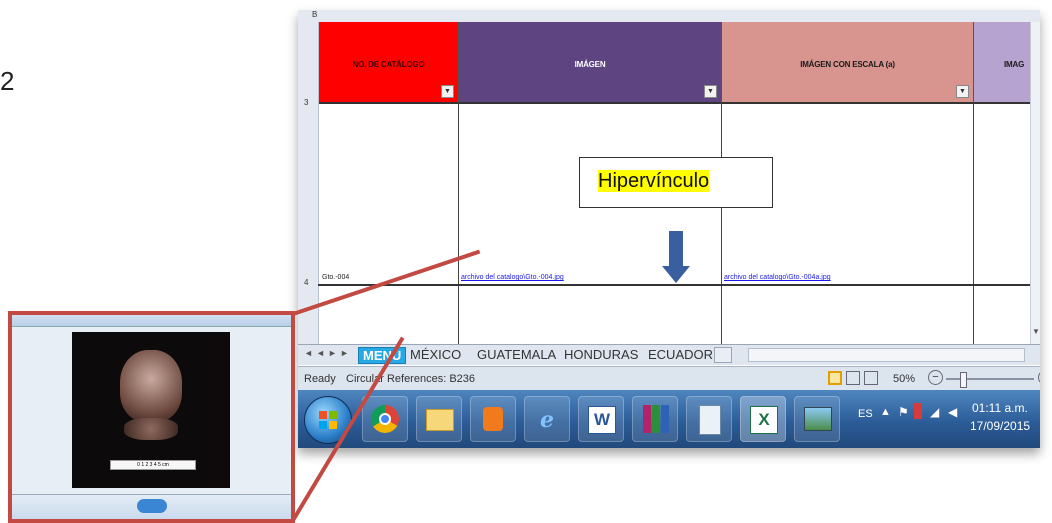  What do you see at coordinates (435, 354) in the screenshot?
I see `tab-mexico: MÉXICO` at bounding box center [435, 354].